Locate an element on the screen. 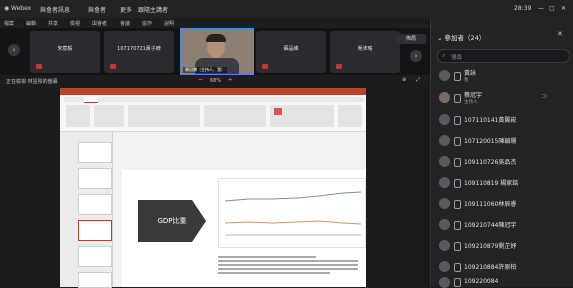 The image size is (573, 288). menu-item: 協作 is located at coordinates (147, 23).